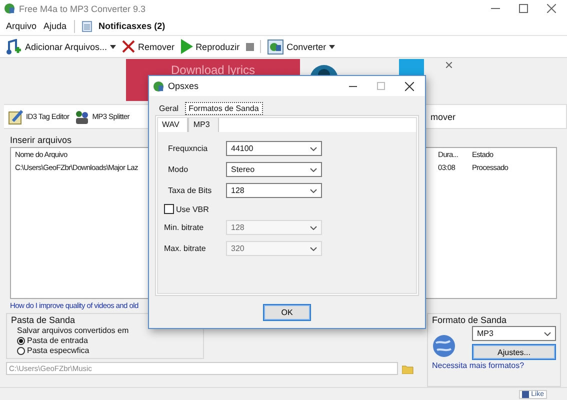 The width and height of the screenshot is (567, 400). What do you see at coordinates (186, 46) in the screenshot?
I see `play-icon` at bounding box center [186, 46].